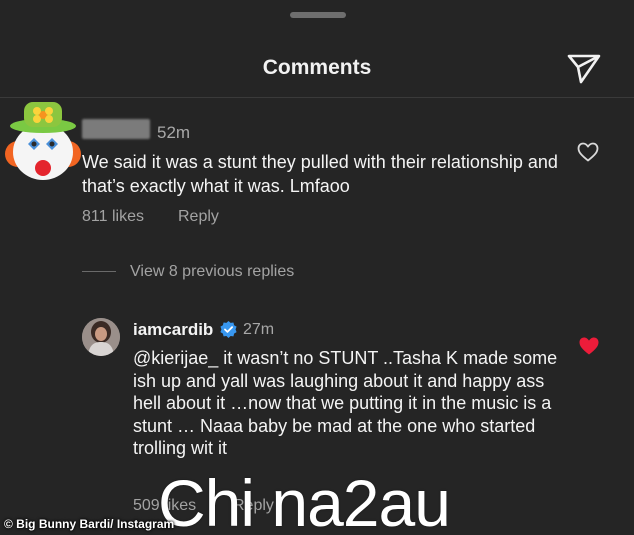 This screenshot has width=634, height=535. I want to click on reply-username: iamcardib, so click(173, 330).